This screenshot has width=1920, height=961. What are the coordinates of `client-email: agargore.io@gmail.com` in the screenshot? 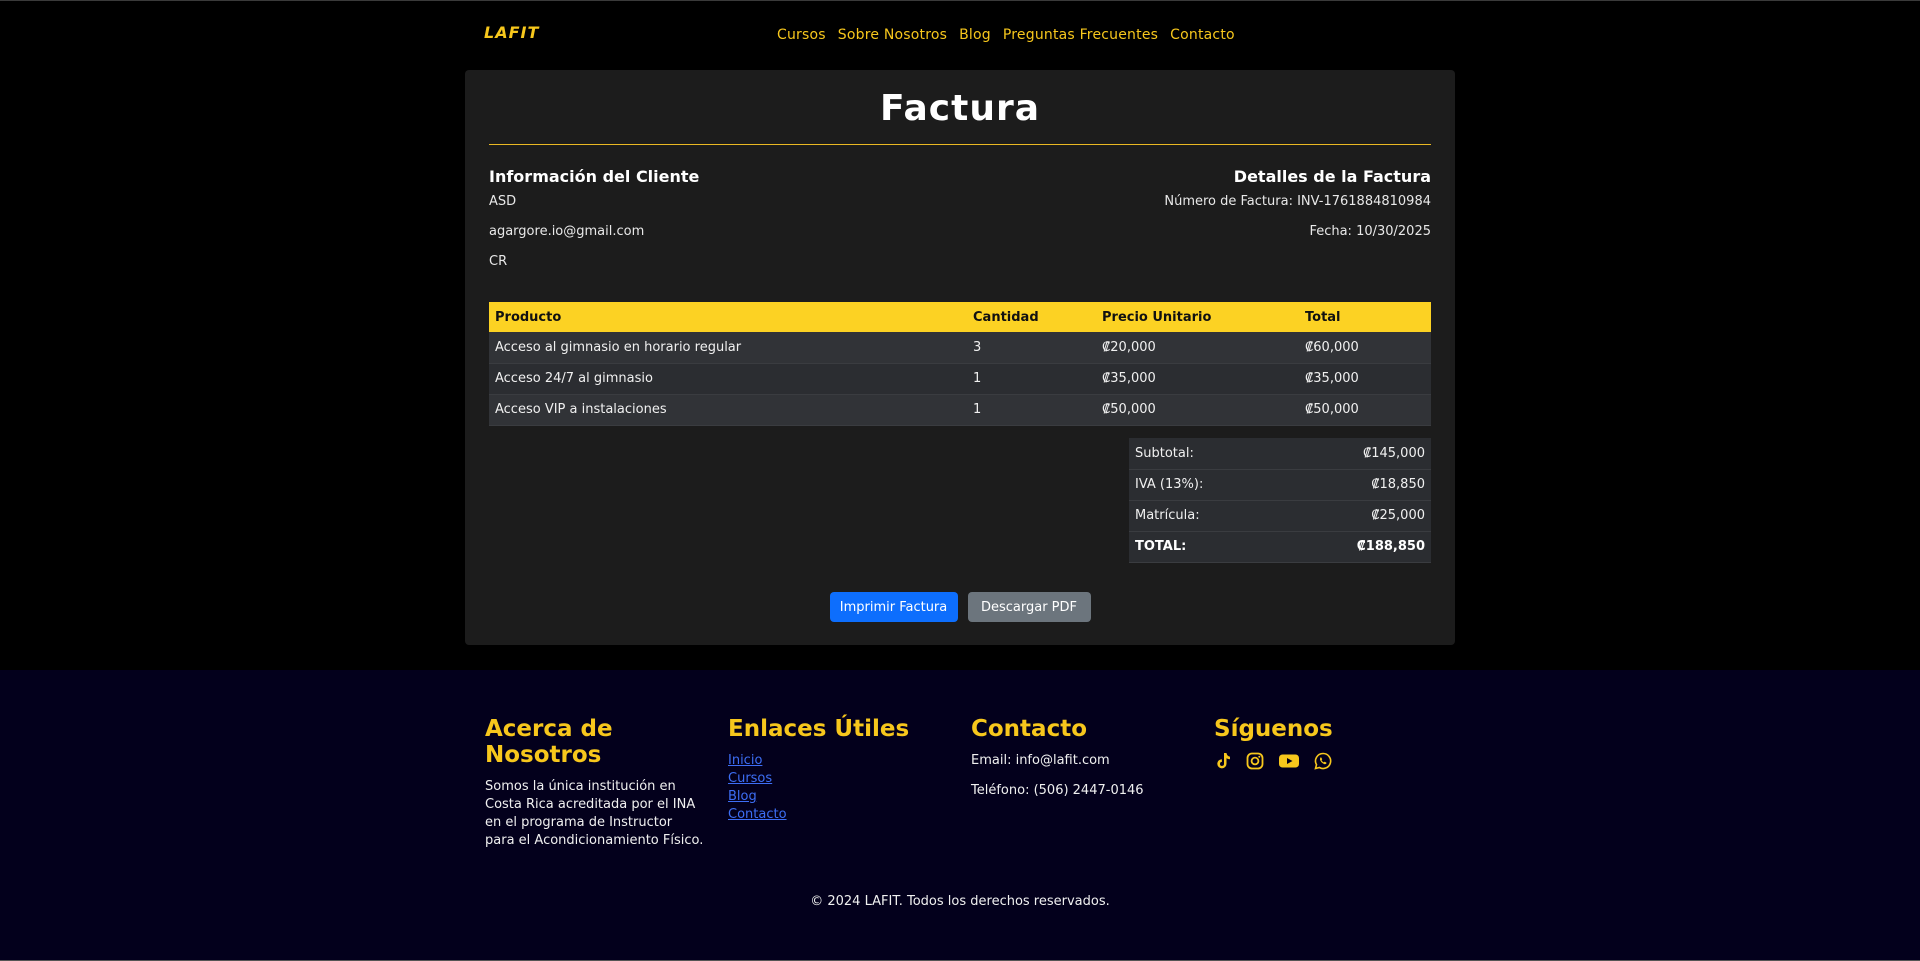 It's located at (567, 231).